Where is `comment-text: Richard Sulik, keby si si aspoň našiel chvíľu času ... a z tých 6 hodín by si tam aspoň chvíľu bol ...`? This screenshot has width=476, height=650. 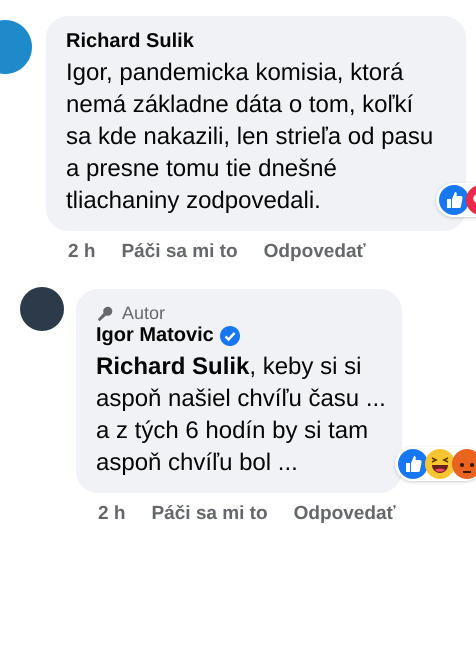
comment-text: Richard Sulik, keby si si aspoň našiel chvíľu času ... a z tých 6 hodín by si tam aspoň chvíľu bol ... is located at coordinates (241, 415).